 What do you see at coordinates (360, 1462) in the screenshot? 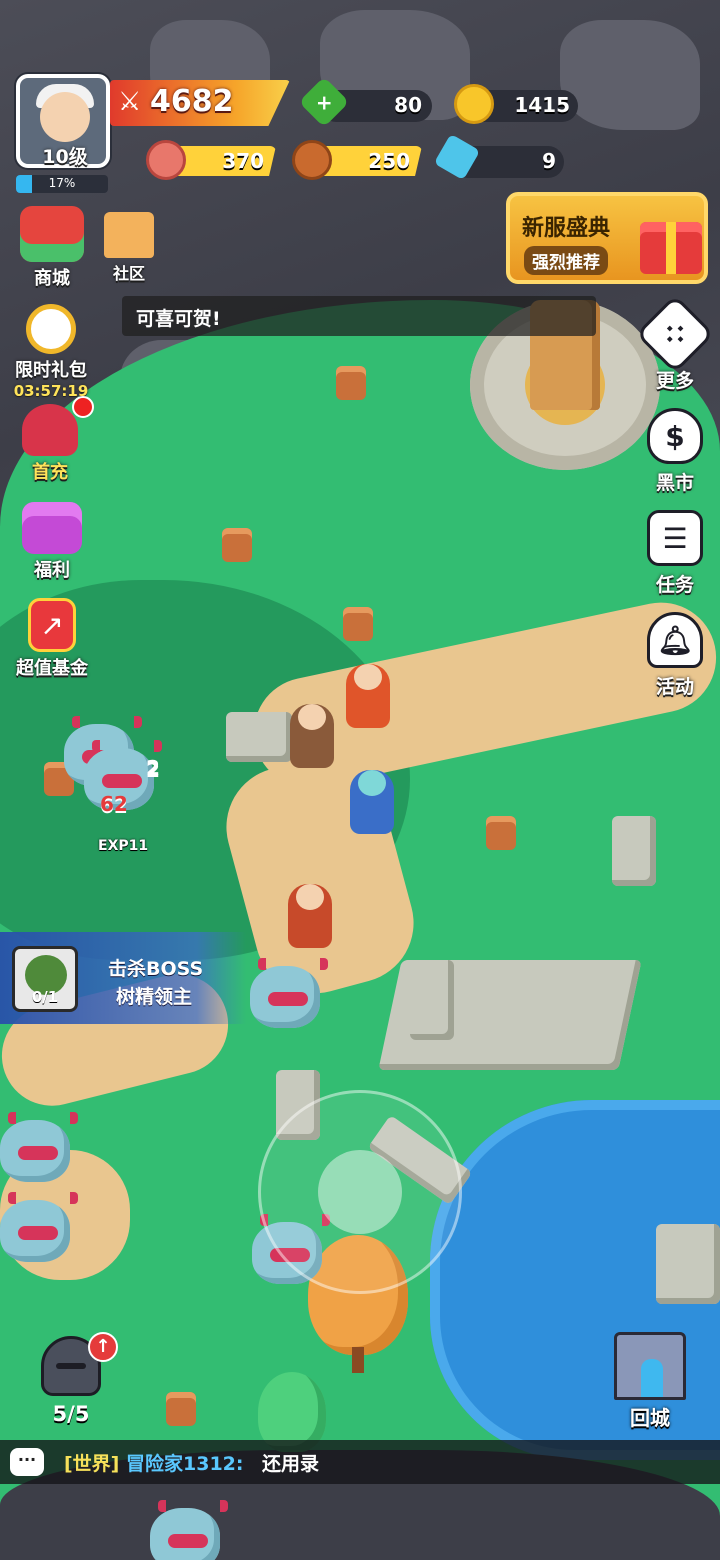
I see `chat-bar: ··· [世界] 冒险家1312: 还用录` at bounding box center [360, 1462].